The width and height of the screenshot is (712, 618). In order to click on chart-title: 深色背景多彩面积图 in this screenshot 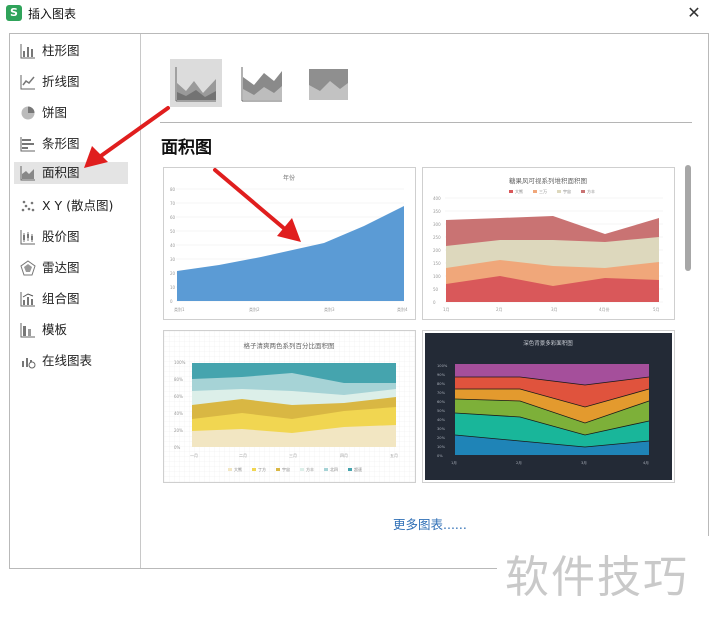, I will do `click(548, 343)`.